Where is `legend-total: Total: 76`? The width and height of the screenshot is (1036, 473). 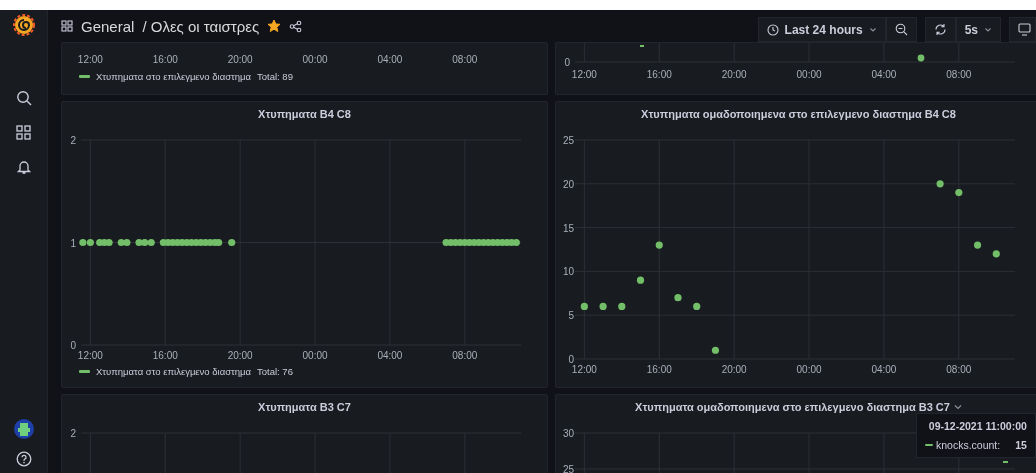 legend-total: Total: 76 is located at coordinates (275, 371).